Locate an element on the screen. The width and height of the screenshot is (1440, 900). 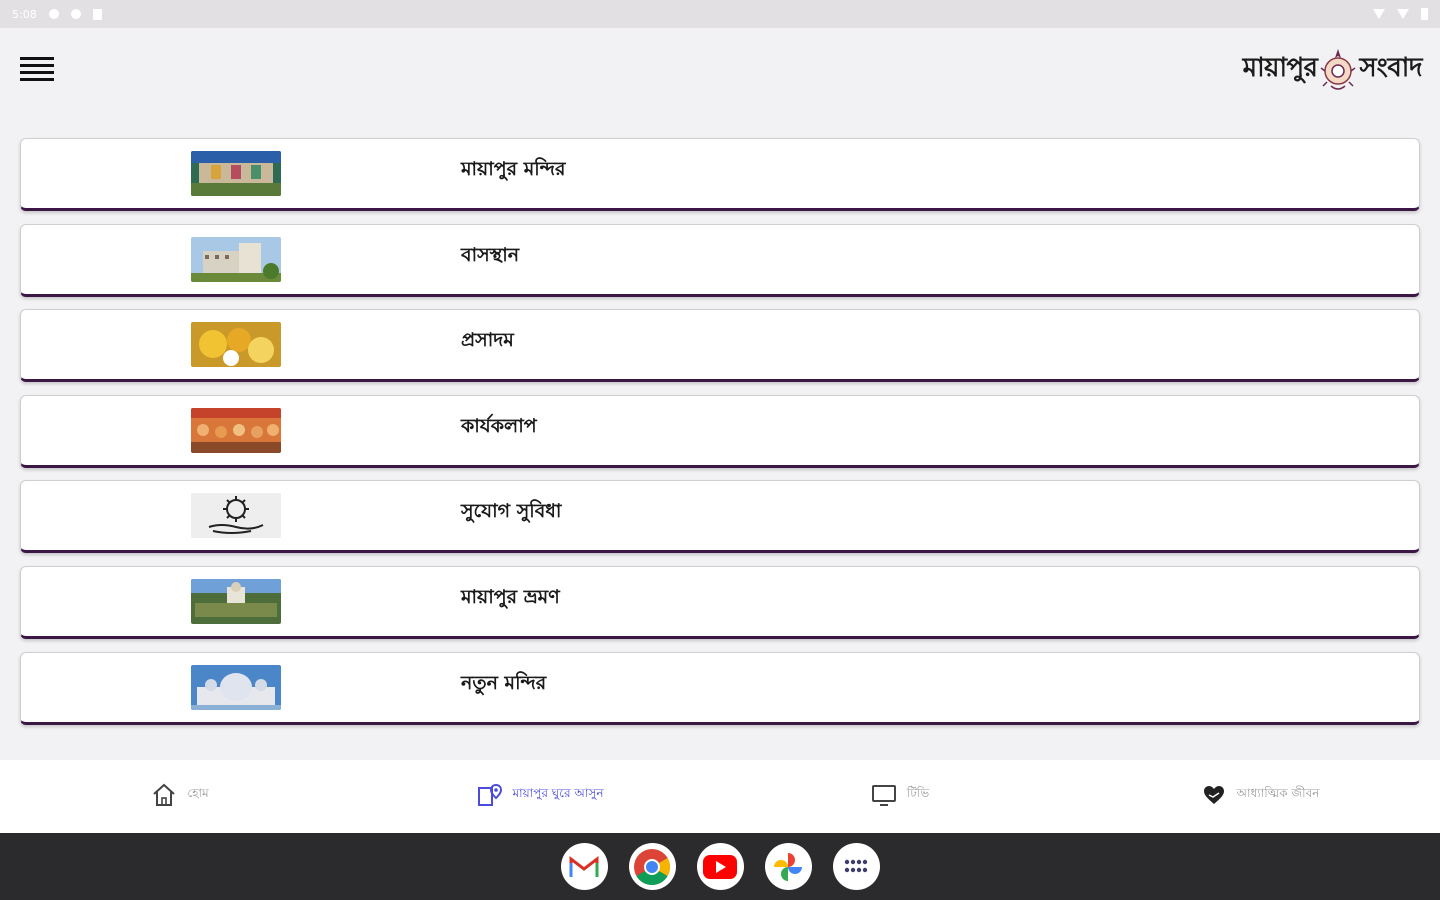
list-item-mayapur-temple: মায়াপুর মন্দির is located at coordinates (720, 174).